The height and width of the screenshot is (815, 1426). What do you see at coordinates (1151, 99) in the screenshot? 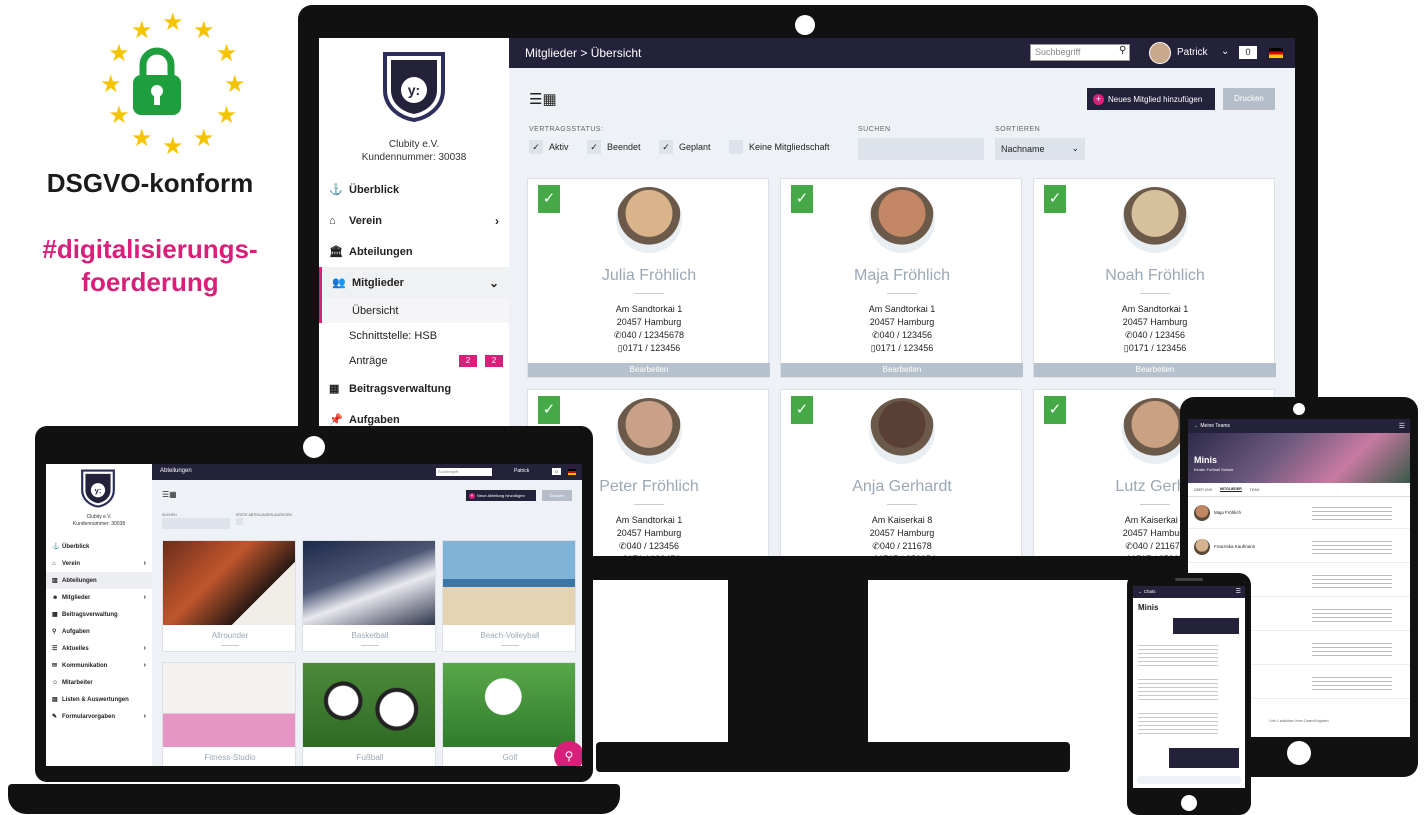
I see `add-member-button: + Neues Mitglied hinzufügen` at bounding box center [1151, 99].